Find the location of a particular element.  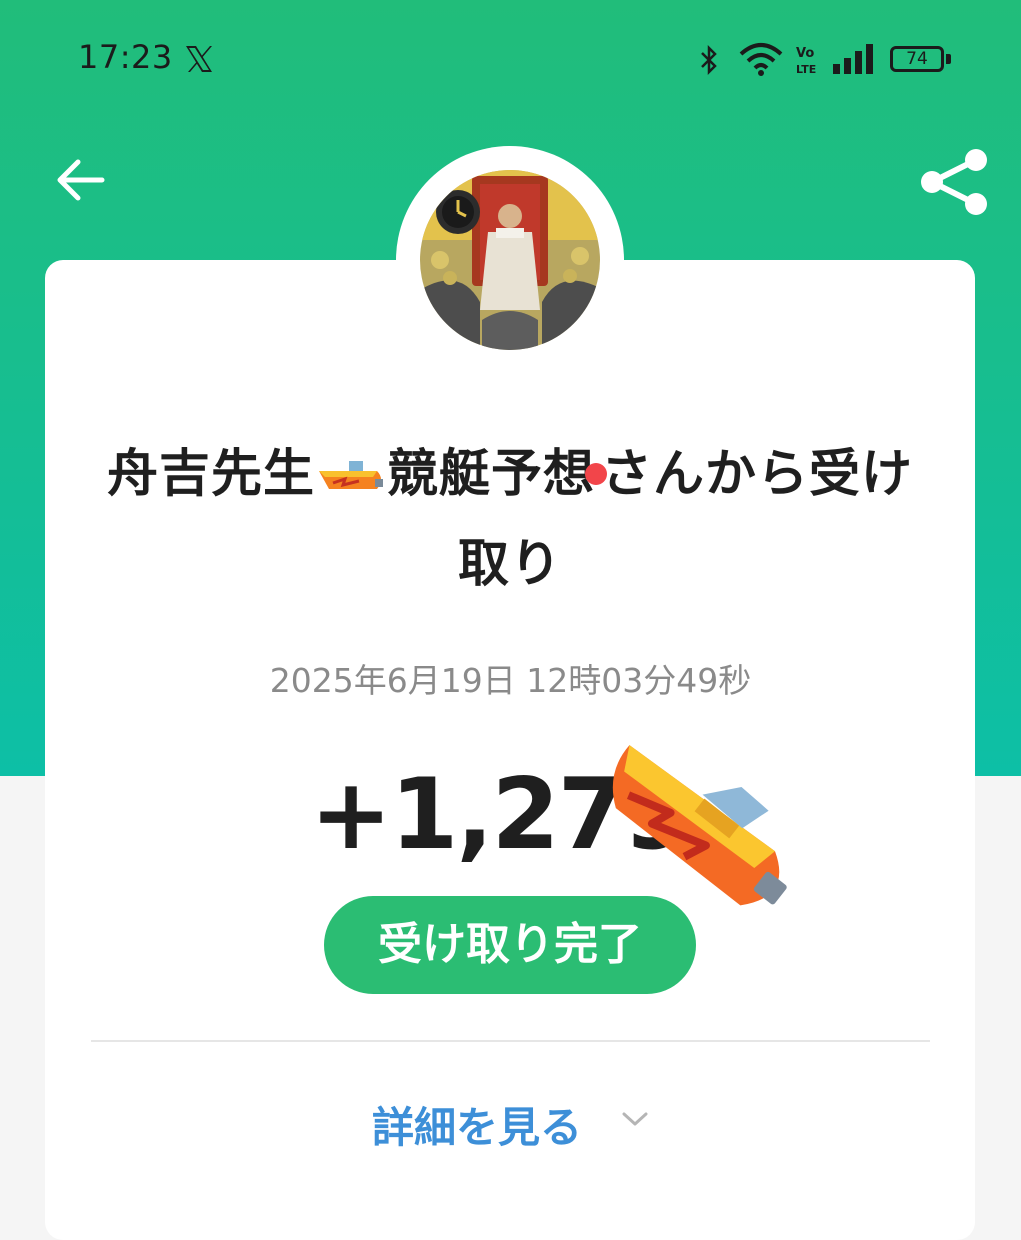

bluetooth-icon is located at coordinates (709, 60).